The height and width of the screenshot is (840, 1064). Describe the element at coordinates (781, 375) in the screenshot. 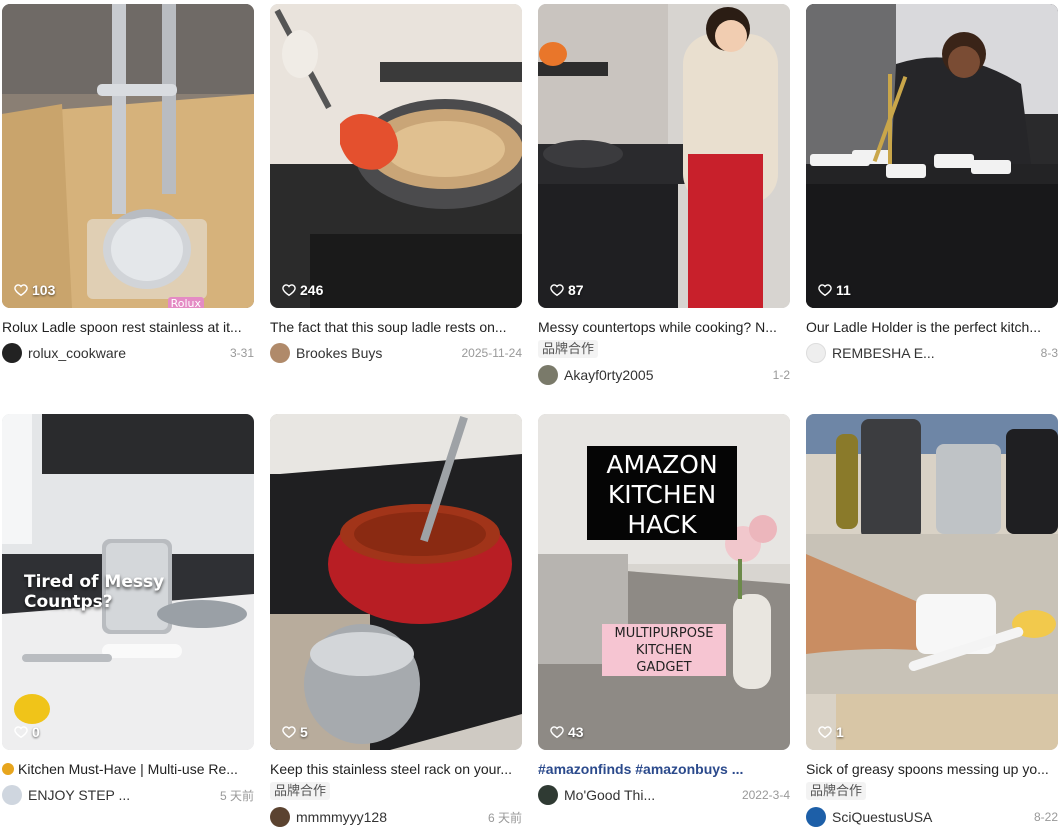

I see `post-date: 1-2` at that location.